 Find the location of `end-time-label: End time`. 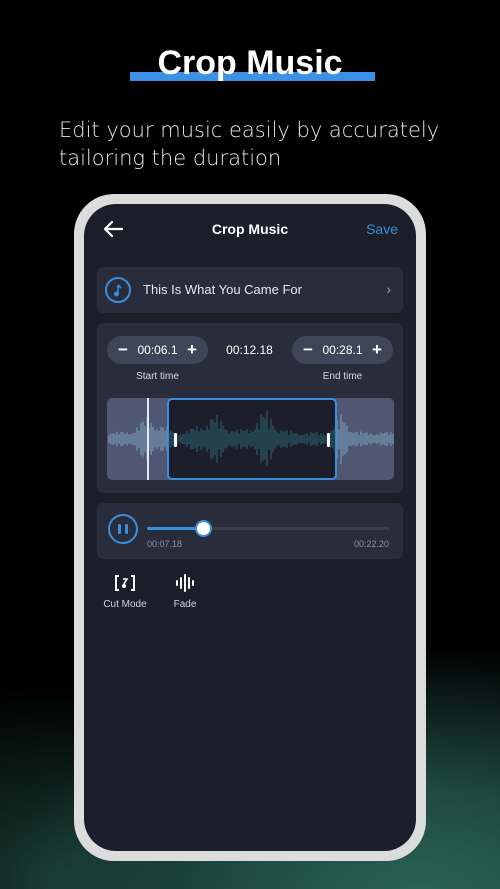

end-time-label: End time is located at coordinates (342, 376).